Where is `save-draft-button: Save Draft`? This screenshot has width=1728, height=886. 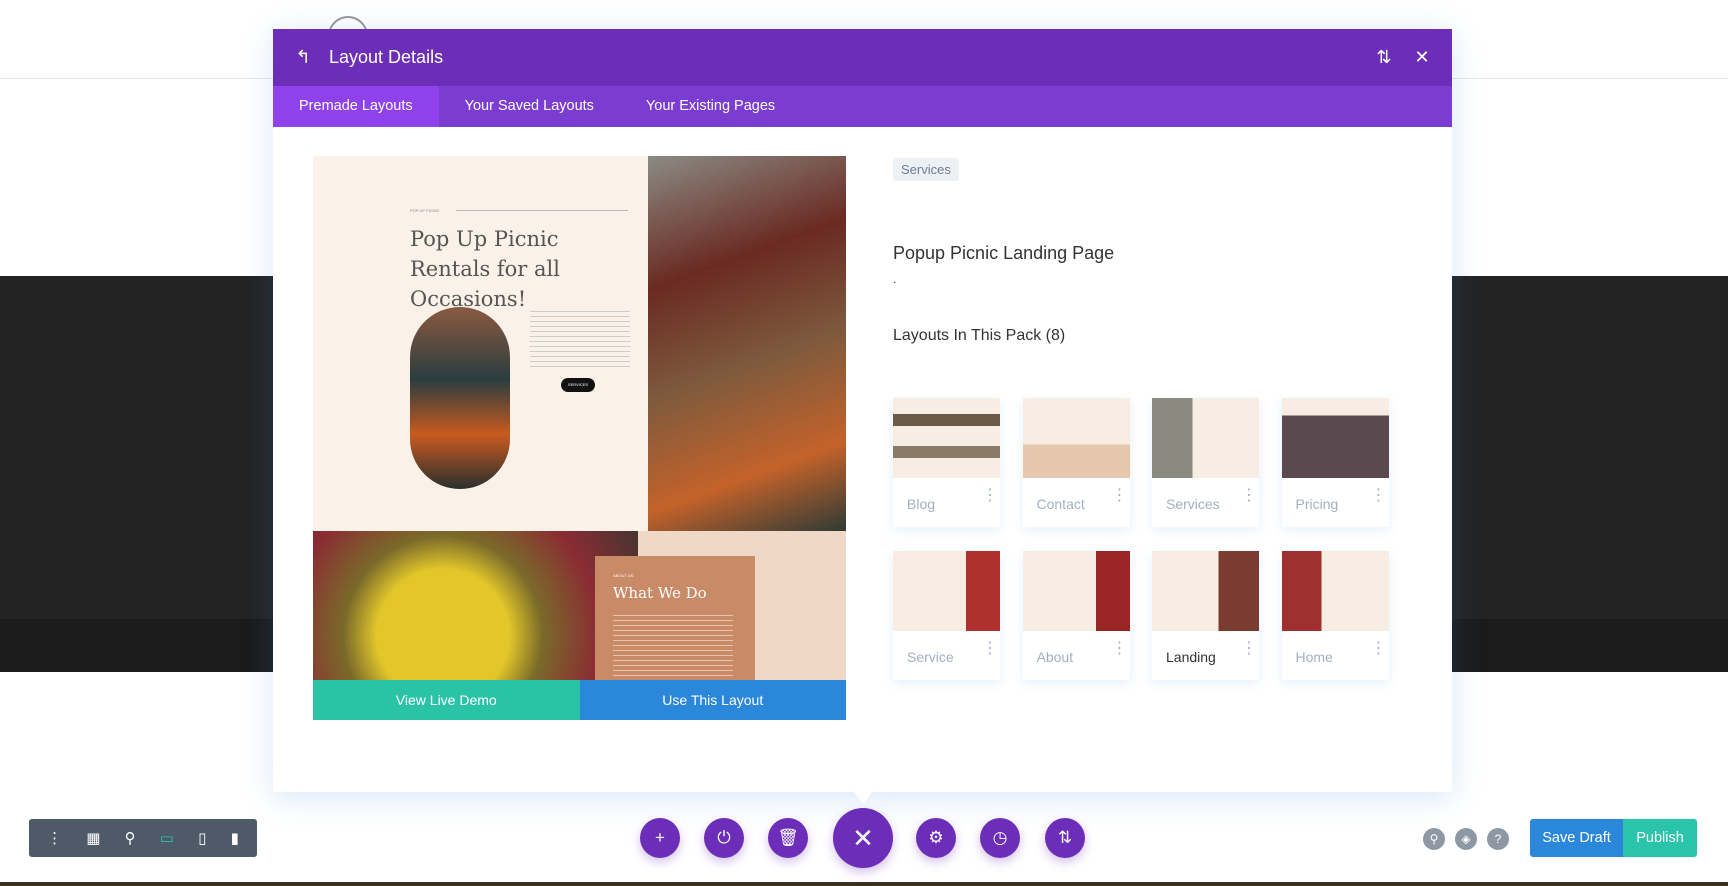 save-draft-button: Save Draft is located at coordinates (1576, 838).